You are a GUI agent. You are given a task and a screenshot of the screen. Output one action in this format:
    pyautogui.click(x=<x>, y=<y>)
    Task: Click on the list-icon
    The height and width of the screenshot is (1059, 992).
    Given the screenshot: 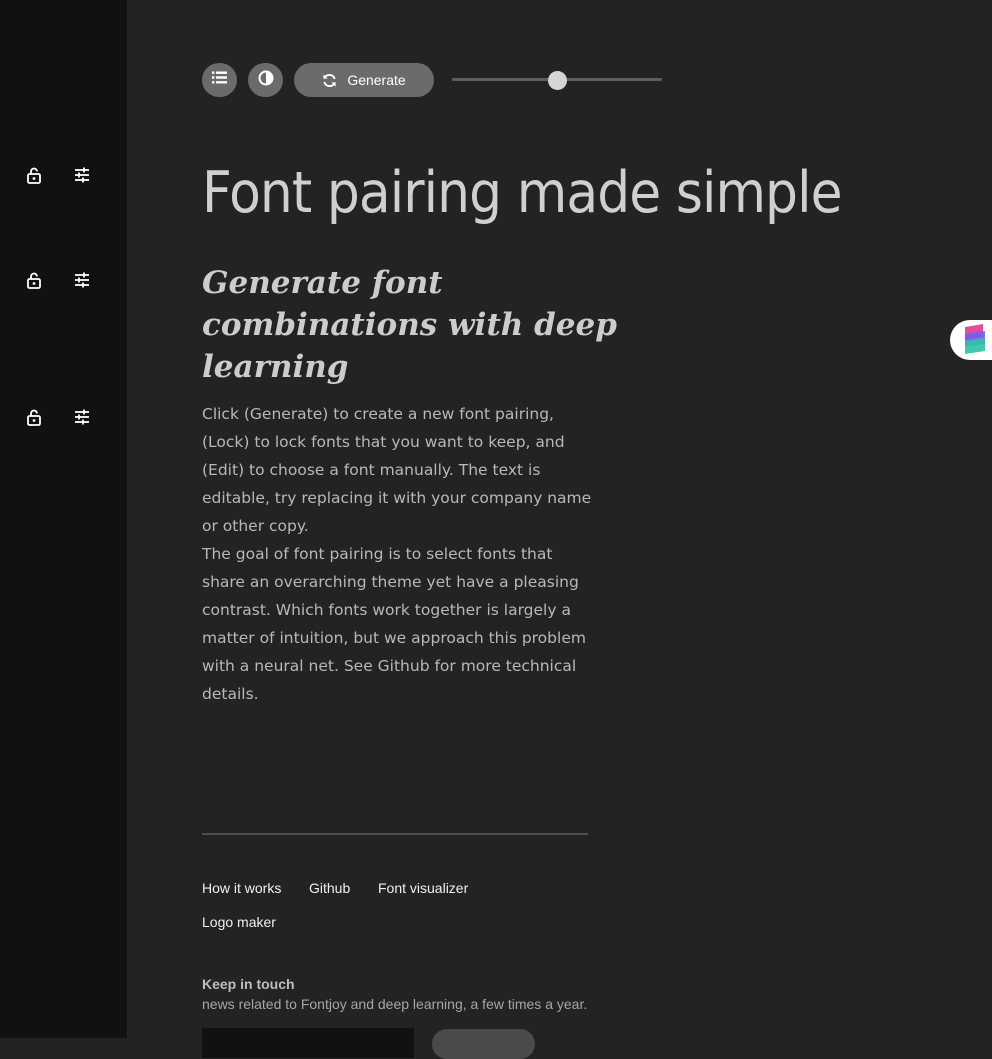 What is the action you would take?
    pyautogui.click(x=219, y=80)
    